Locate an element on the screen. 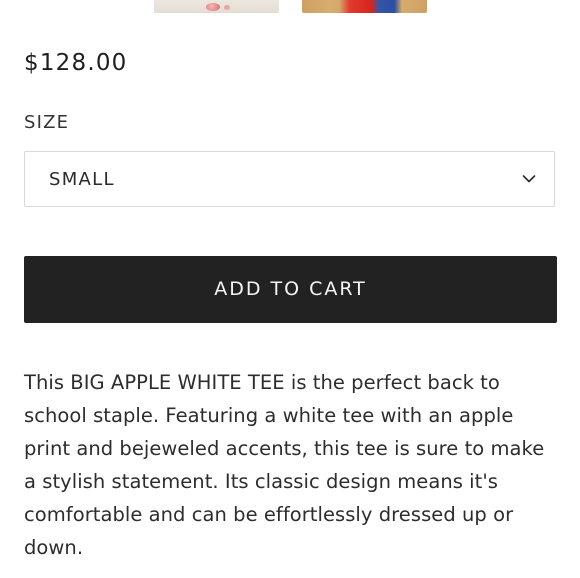 The height and width of the screenshot is (578, 580). description-line: down. is located at coordinates (54, 547).